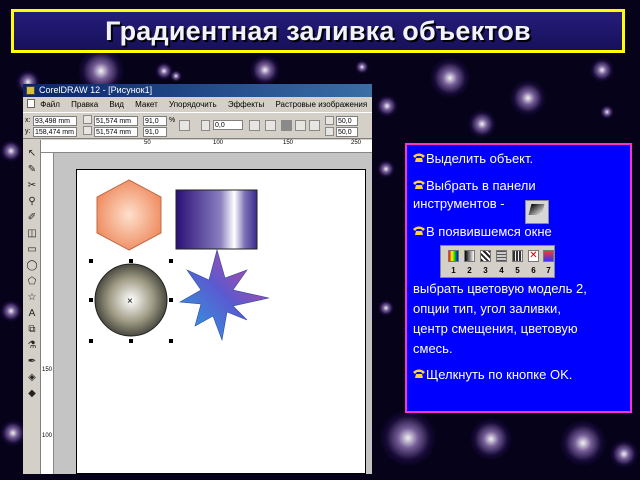  What do you see at coordinates (206, 146) in the screenshot?
I see `horizontal-ruler: 50 100 150 250` at bounding box center [206, 146].